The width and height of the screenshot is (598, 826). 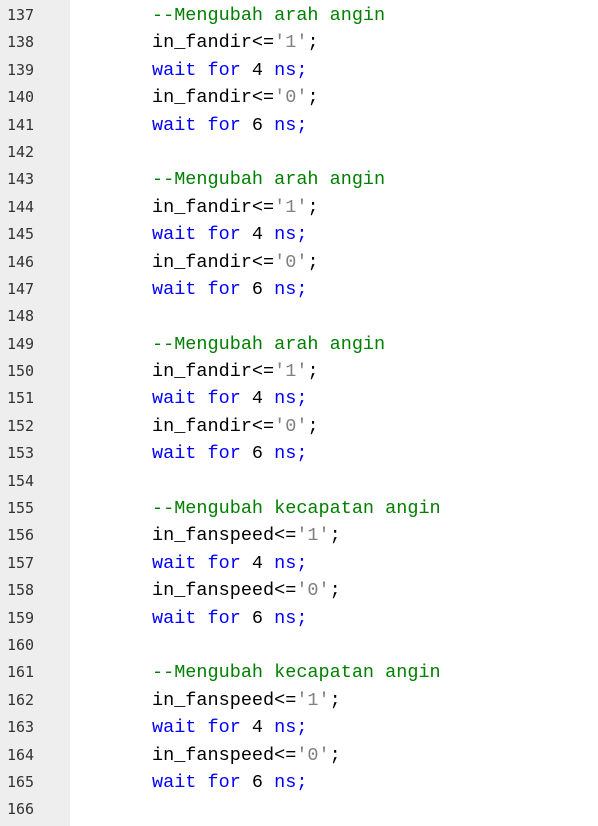 I want to click on line-number: 140, so click(x=21, y=97).